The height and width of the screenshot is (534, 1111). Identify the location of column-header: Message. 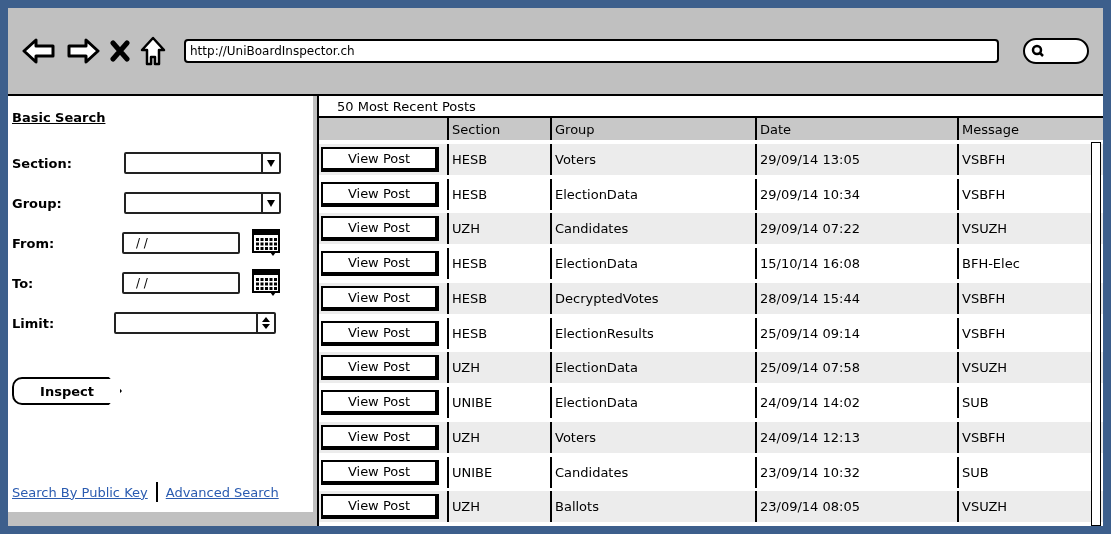
(1030, 129).